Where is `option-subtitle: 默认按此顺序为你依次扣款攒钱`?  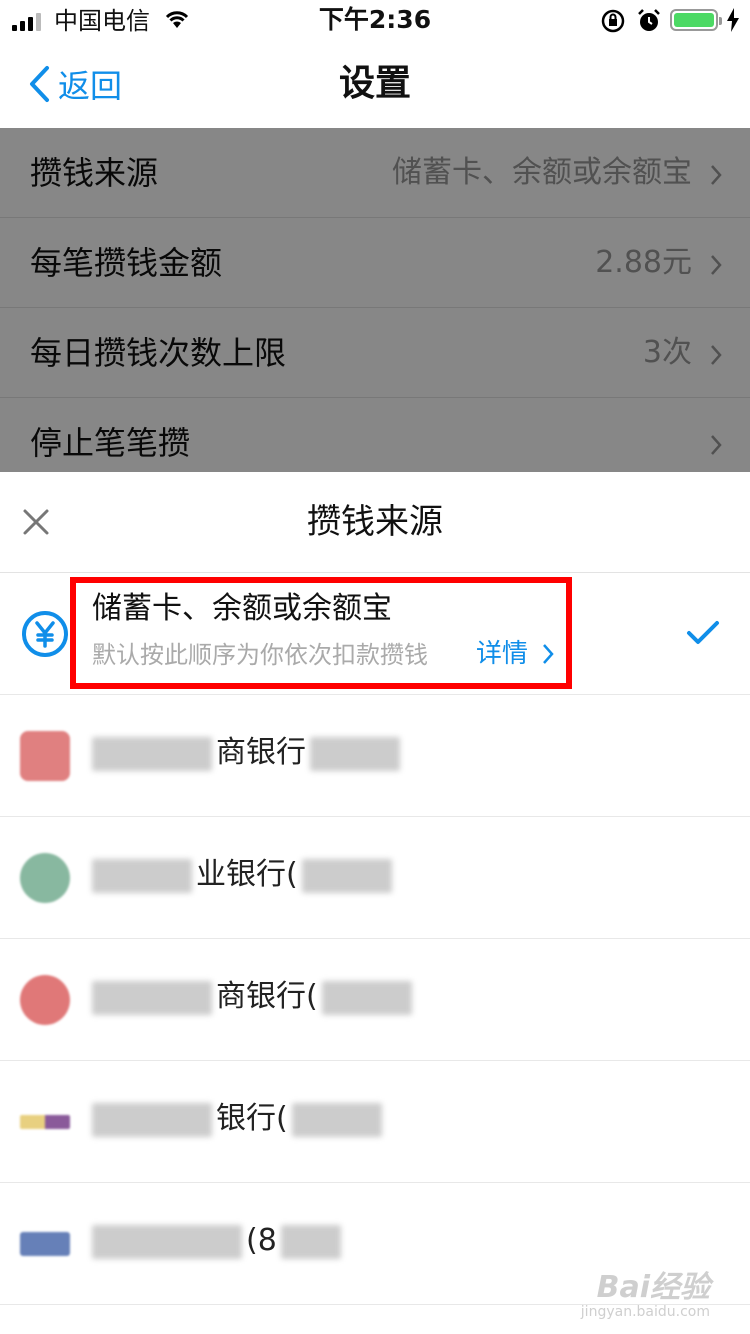
option-subtitle: 默认按此顺序为你依次扣款攒钱 is located at coordinates (260, 655).